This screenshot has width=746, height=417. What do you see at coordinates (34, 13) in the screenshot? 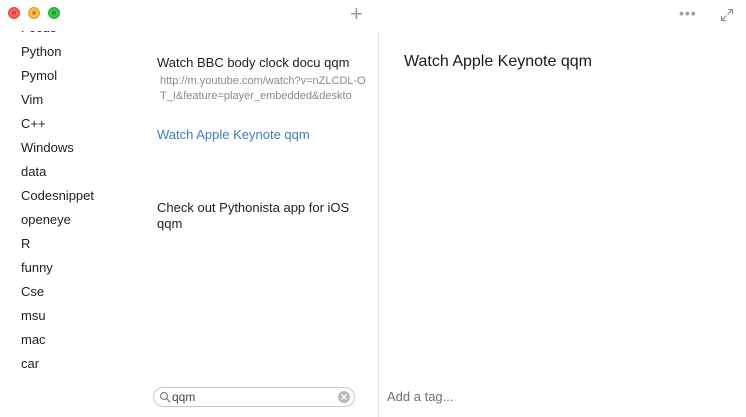
I see `minimize-button` at bounding box center [34, 13].